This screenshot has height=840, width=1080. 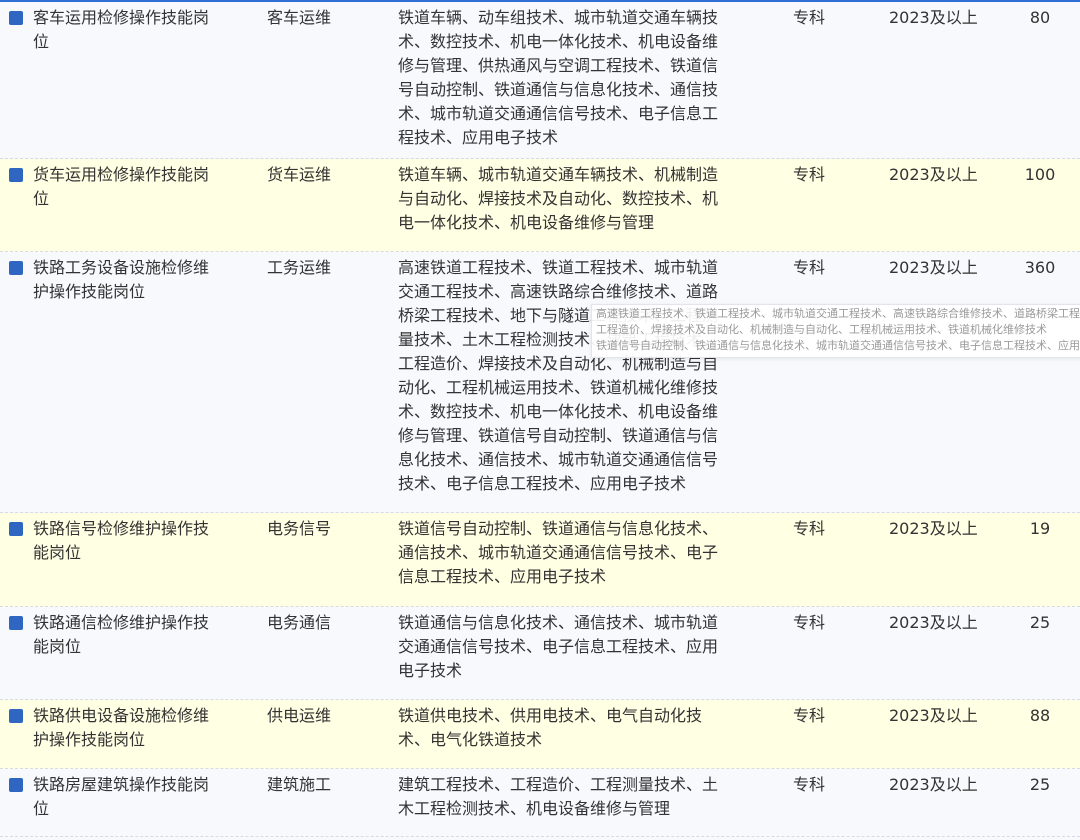 I want to click on hiring-count: 360, so click(x=1040, y=267).